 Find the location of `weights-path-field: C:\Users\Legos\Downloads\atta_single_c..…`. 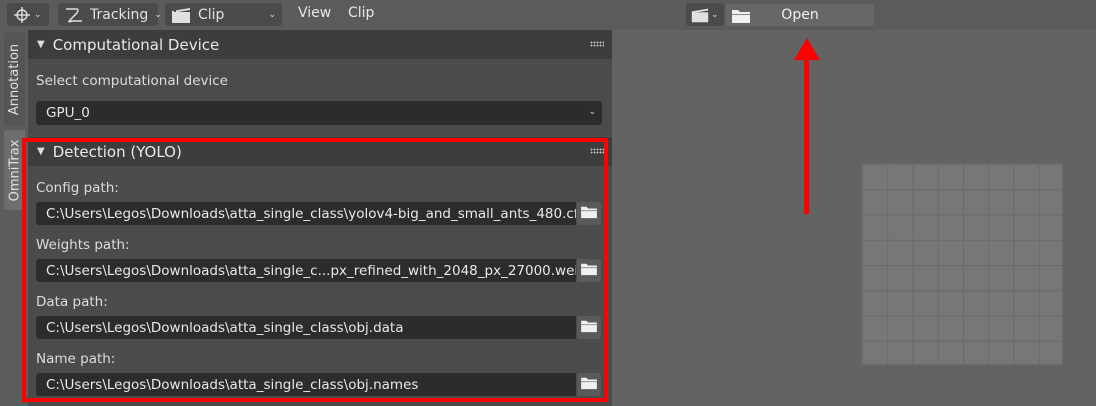

weights-path-field: C:\Users\Legos\Downloads\atta_single_c..… is located at coordinates (306, 270).